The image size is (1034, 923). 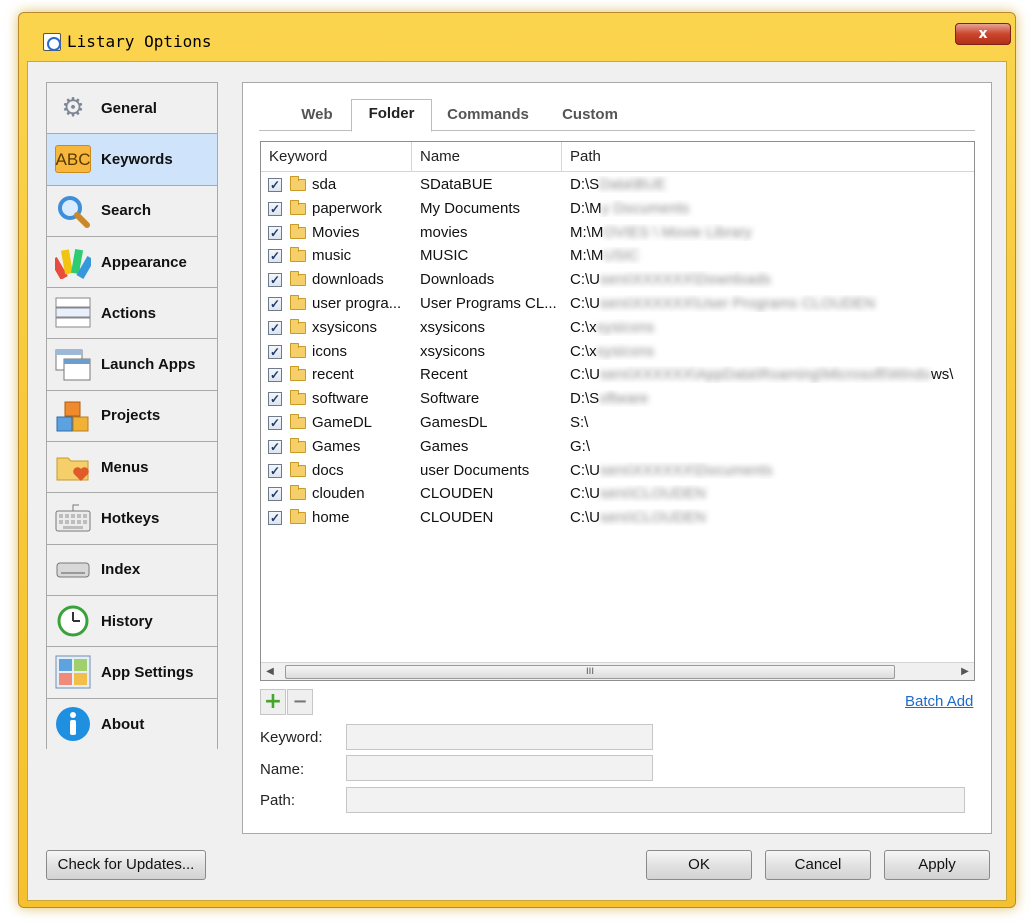 What do you see at coordinates (73, 262) in the screenshot?
I see `palette-icon` at bounding box center [73, 262].